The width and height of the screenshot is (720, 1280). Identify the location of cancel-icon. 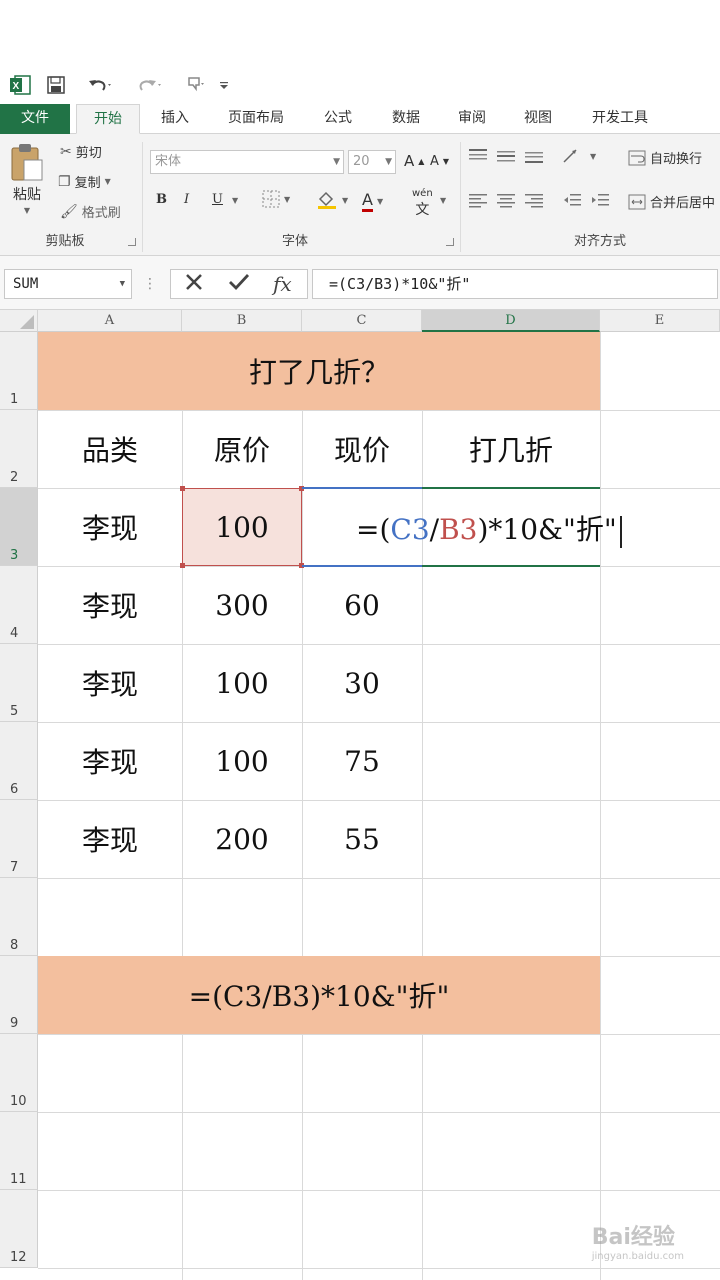
(194, 284).